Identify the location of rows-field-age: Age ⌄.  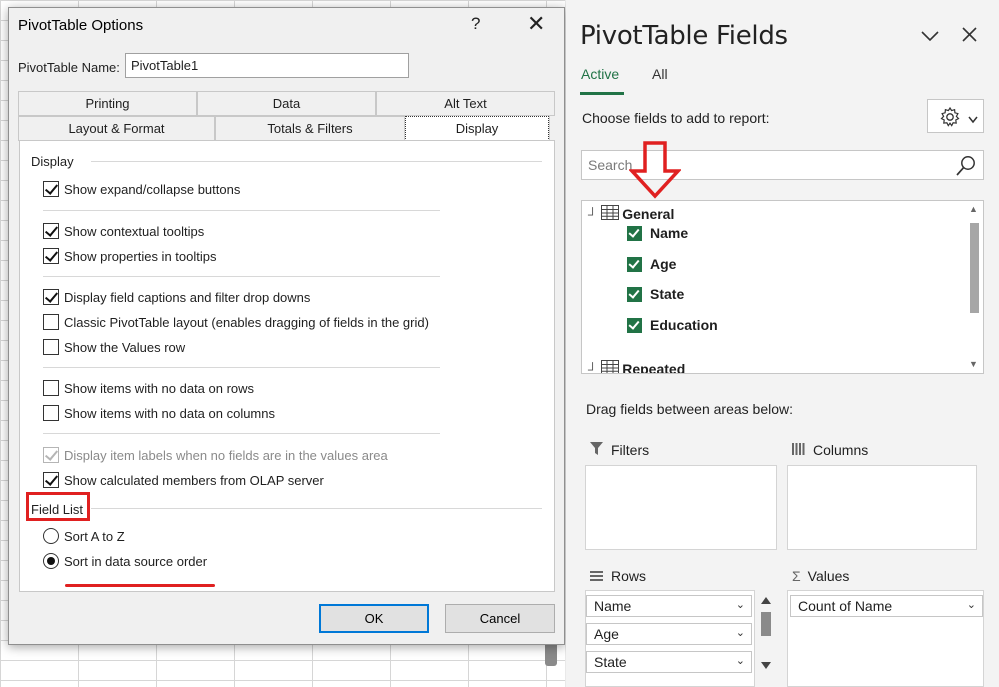
(669, 634).